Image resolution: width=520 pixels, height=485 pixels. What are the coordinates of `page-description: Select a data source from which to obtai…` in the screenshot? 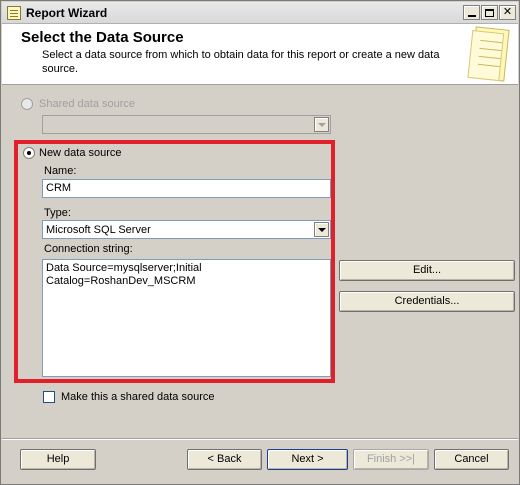 It's located at (241, 62).